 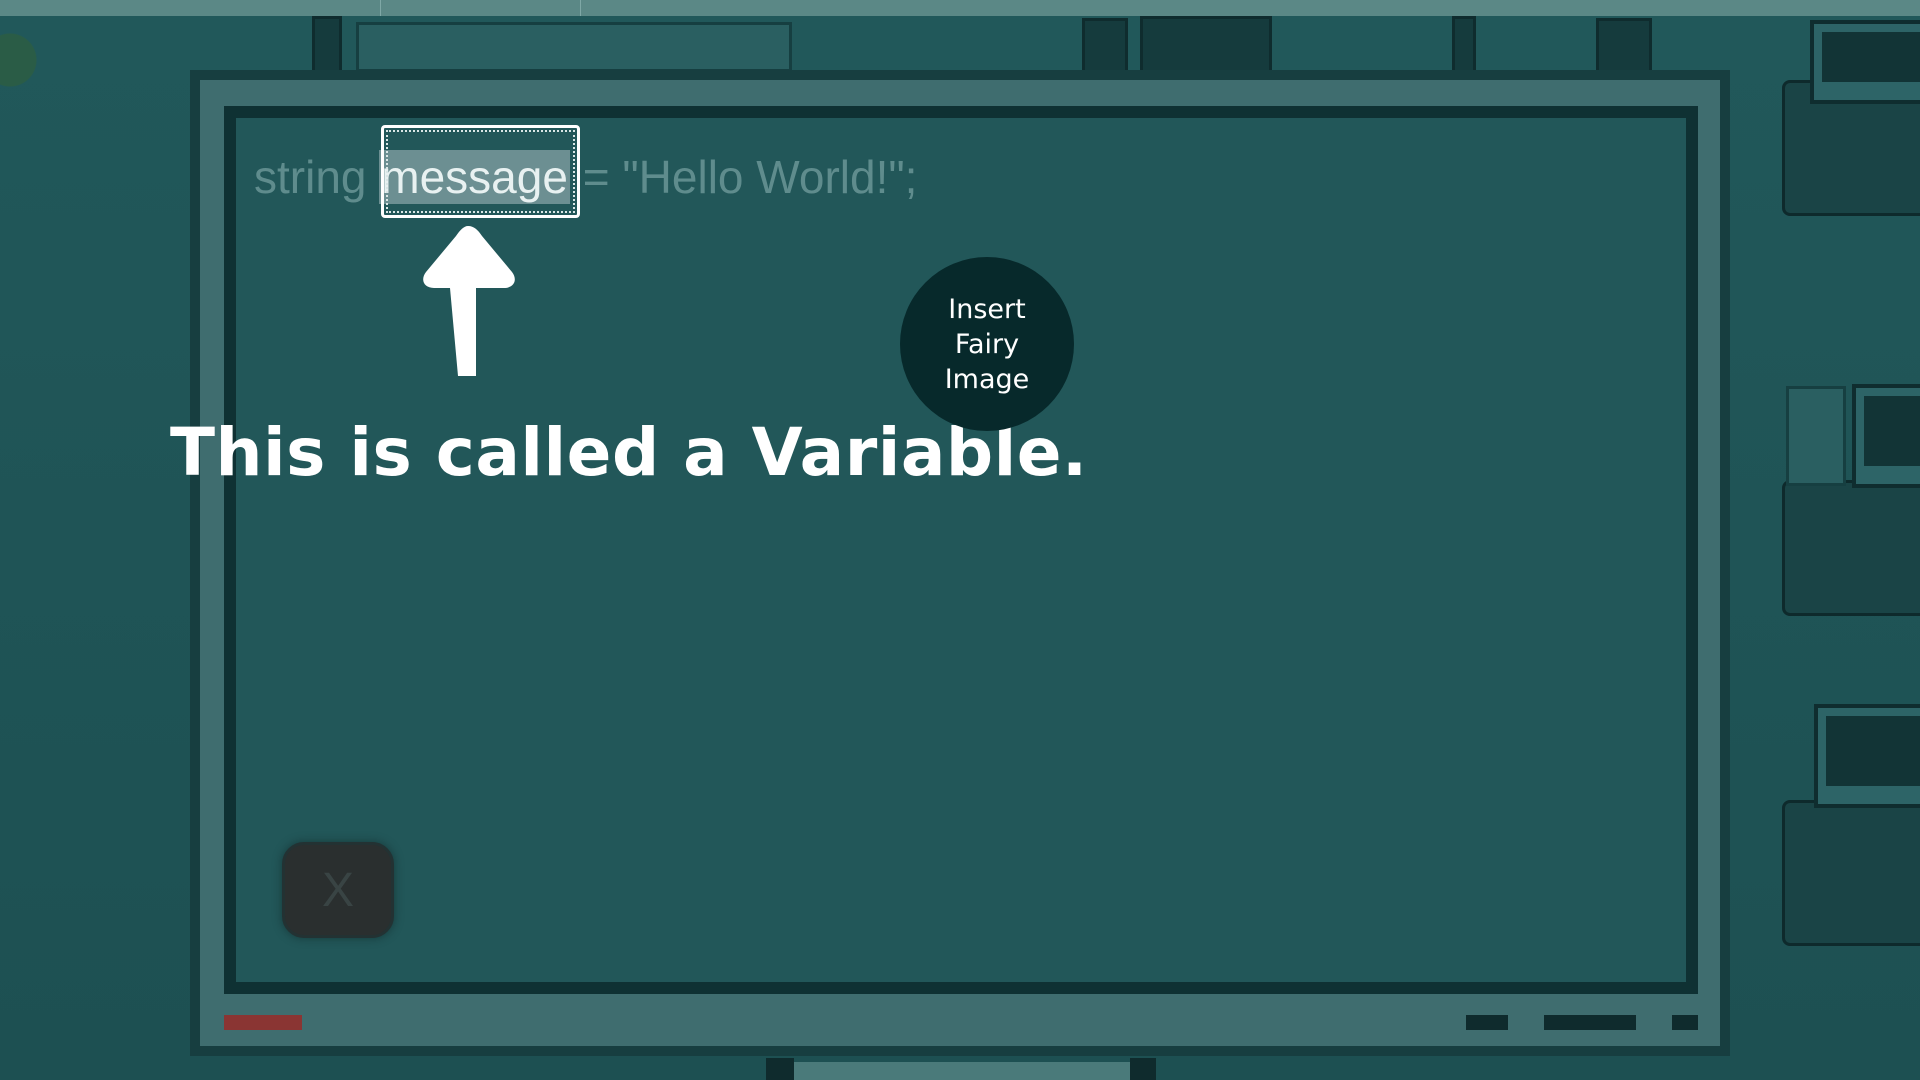 I want to click on up-arrow-icon, so click(x=469, y=301).